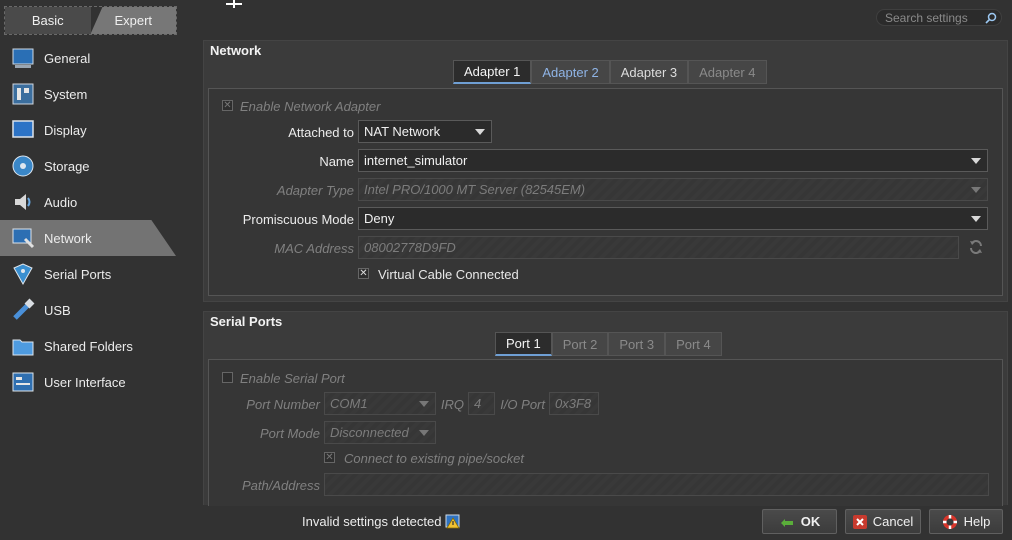  I want to click on sidebar-item-label: Storage, so click(67, 166).